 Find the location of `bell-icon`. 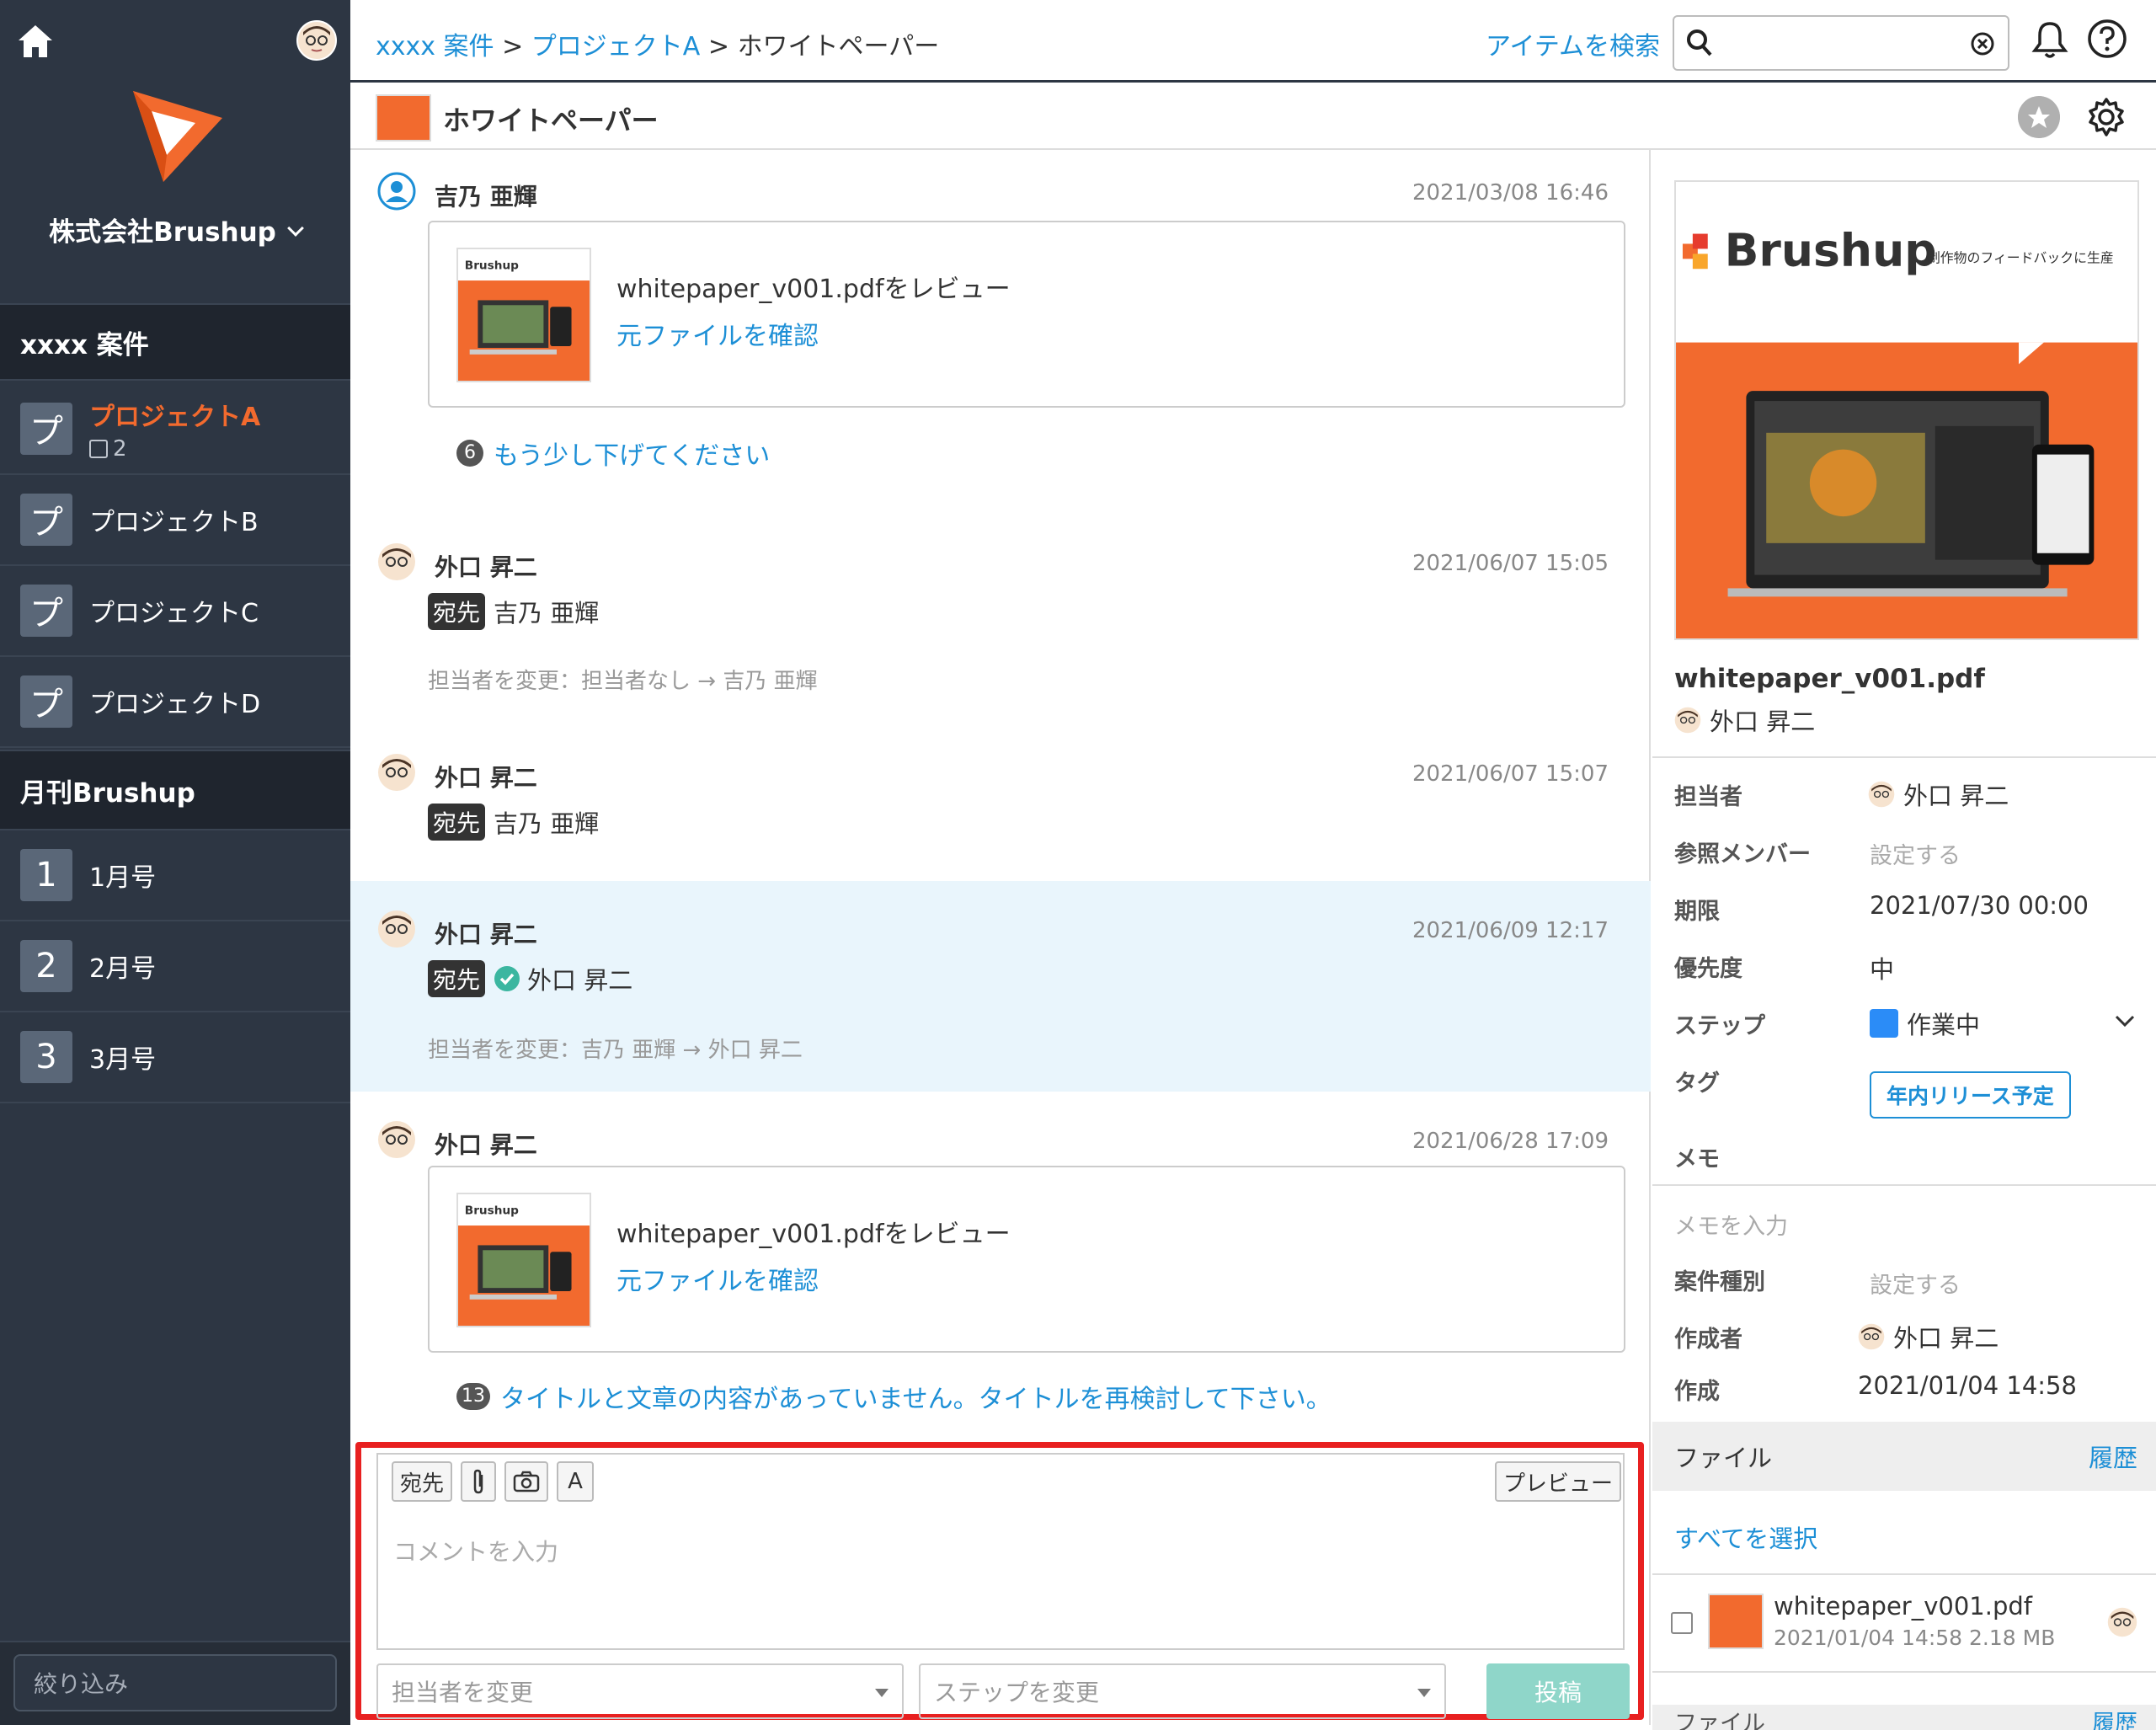

bell-icon is located at coordinates (2049, 39).